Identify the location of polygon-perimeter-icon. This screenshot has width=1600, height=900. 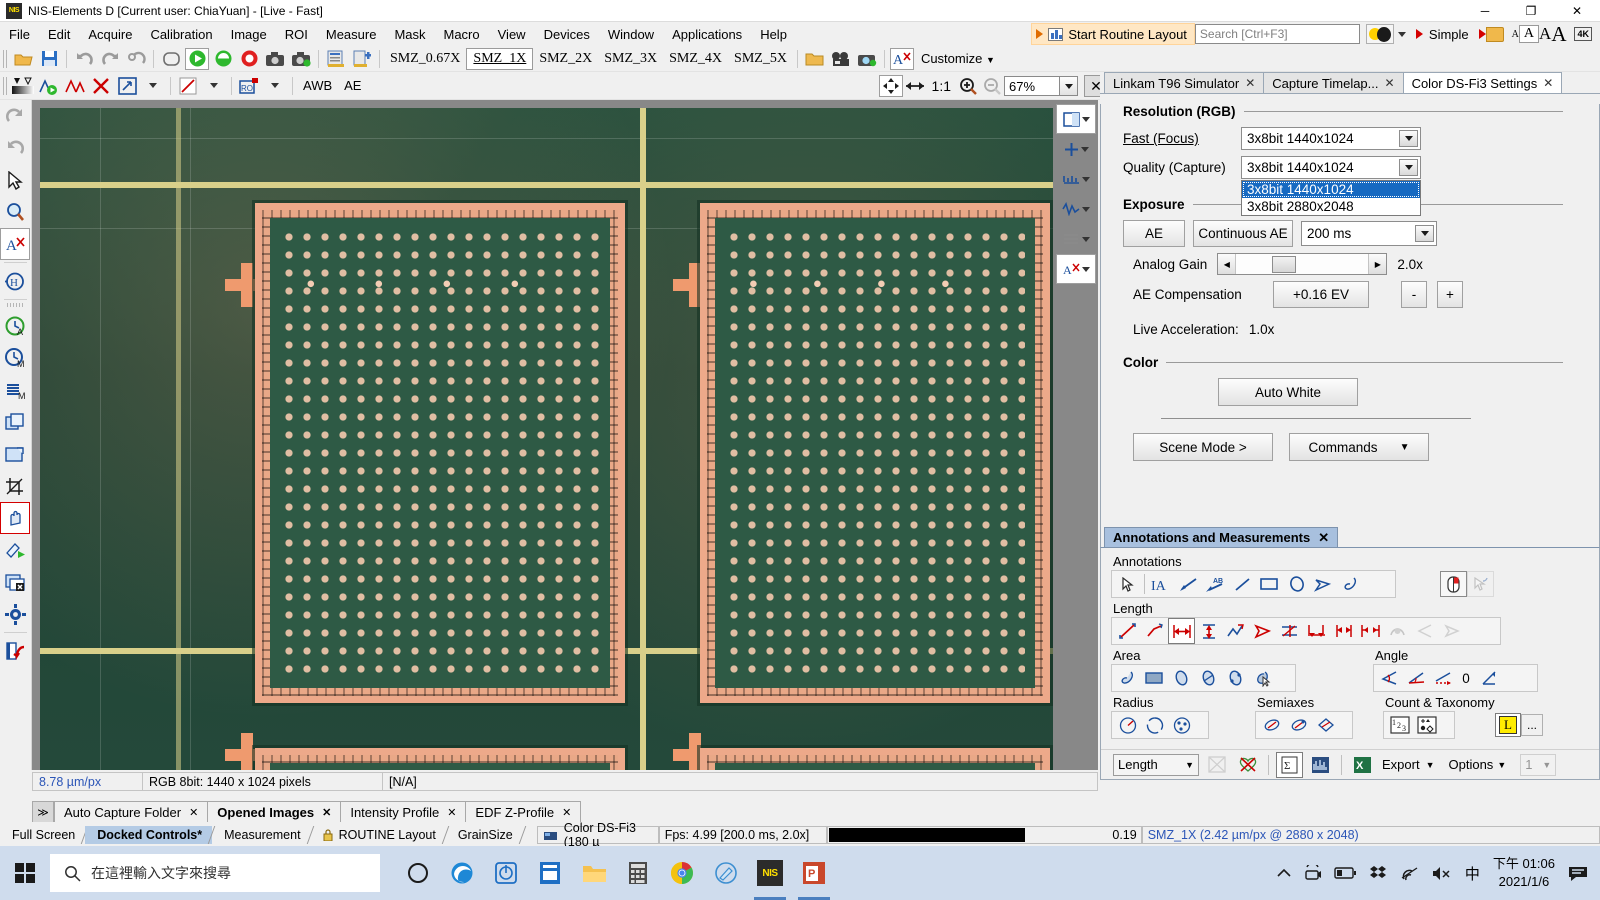
(1262, 631).